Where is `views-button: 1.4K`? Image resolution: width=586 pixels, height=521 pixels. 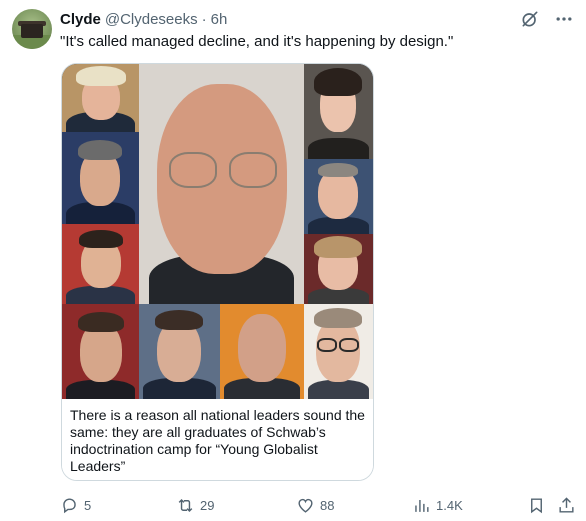 views-button: 1.4K is located at coordinates (437, 505).